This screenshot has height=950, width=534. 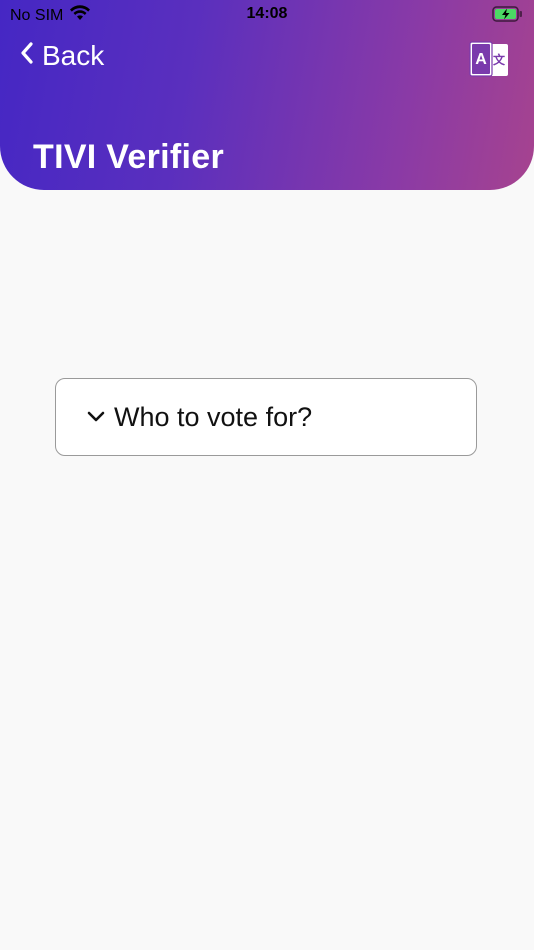 I want to click on chevron-down-icon, so click(x=96, y=417).